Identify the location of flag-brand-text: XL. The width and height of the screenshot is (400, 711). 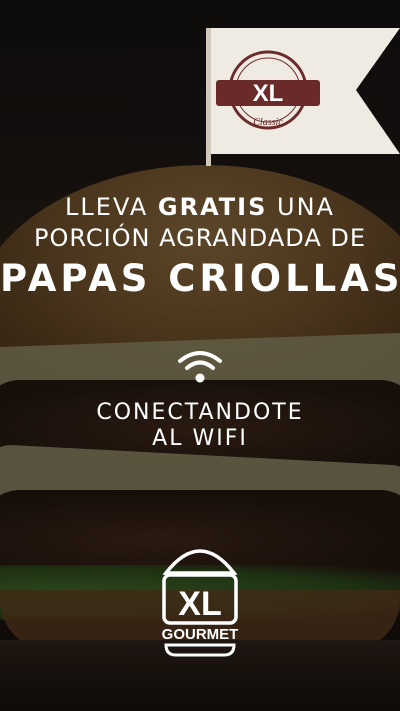
(268, 93).